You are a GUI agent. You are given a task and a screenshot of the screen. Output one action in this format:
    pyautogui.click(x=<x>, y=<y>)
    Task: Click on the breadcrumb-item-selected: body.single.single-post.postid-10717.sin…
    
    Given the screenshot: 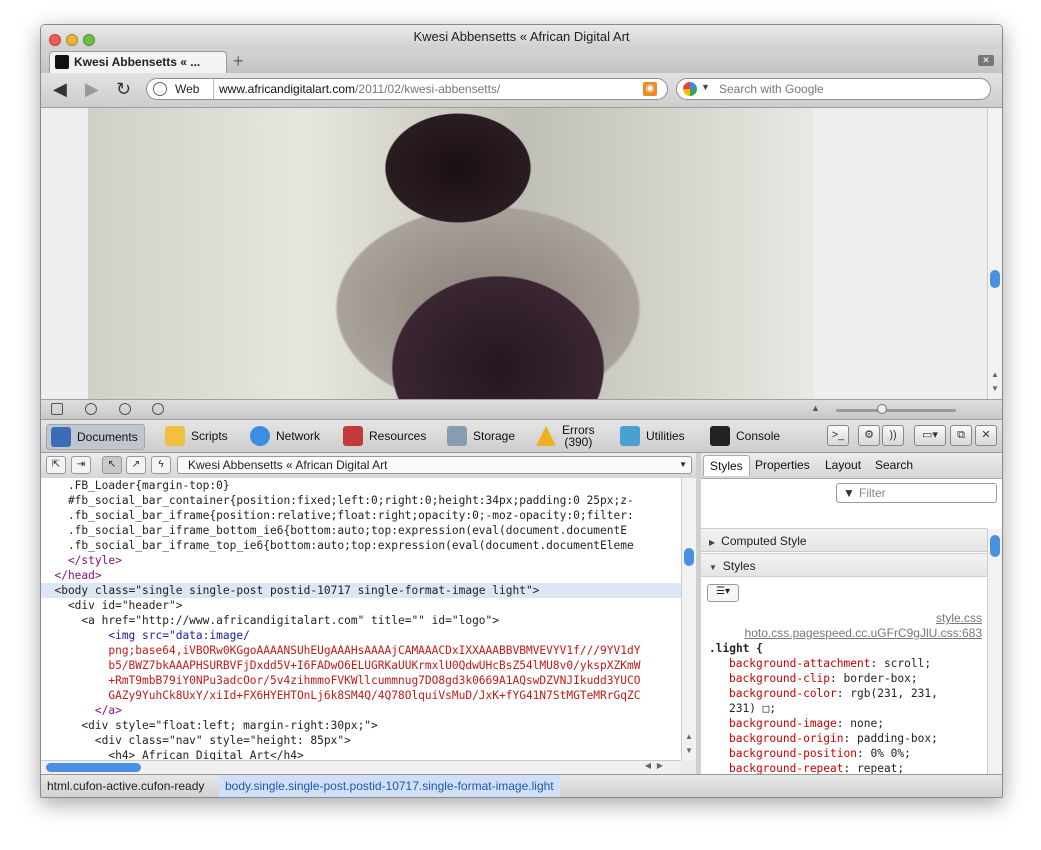 What is the action you would take?
    pyautogui.click(x=389, y=786)
    